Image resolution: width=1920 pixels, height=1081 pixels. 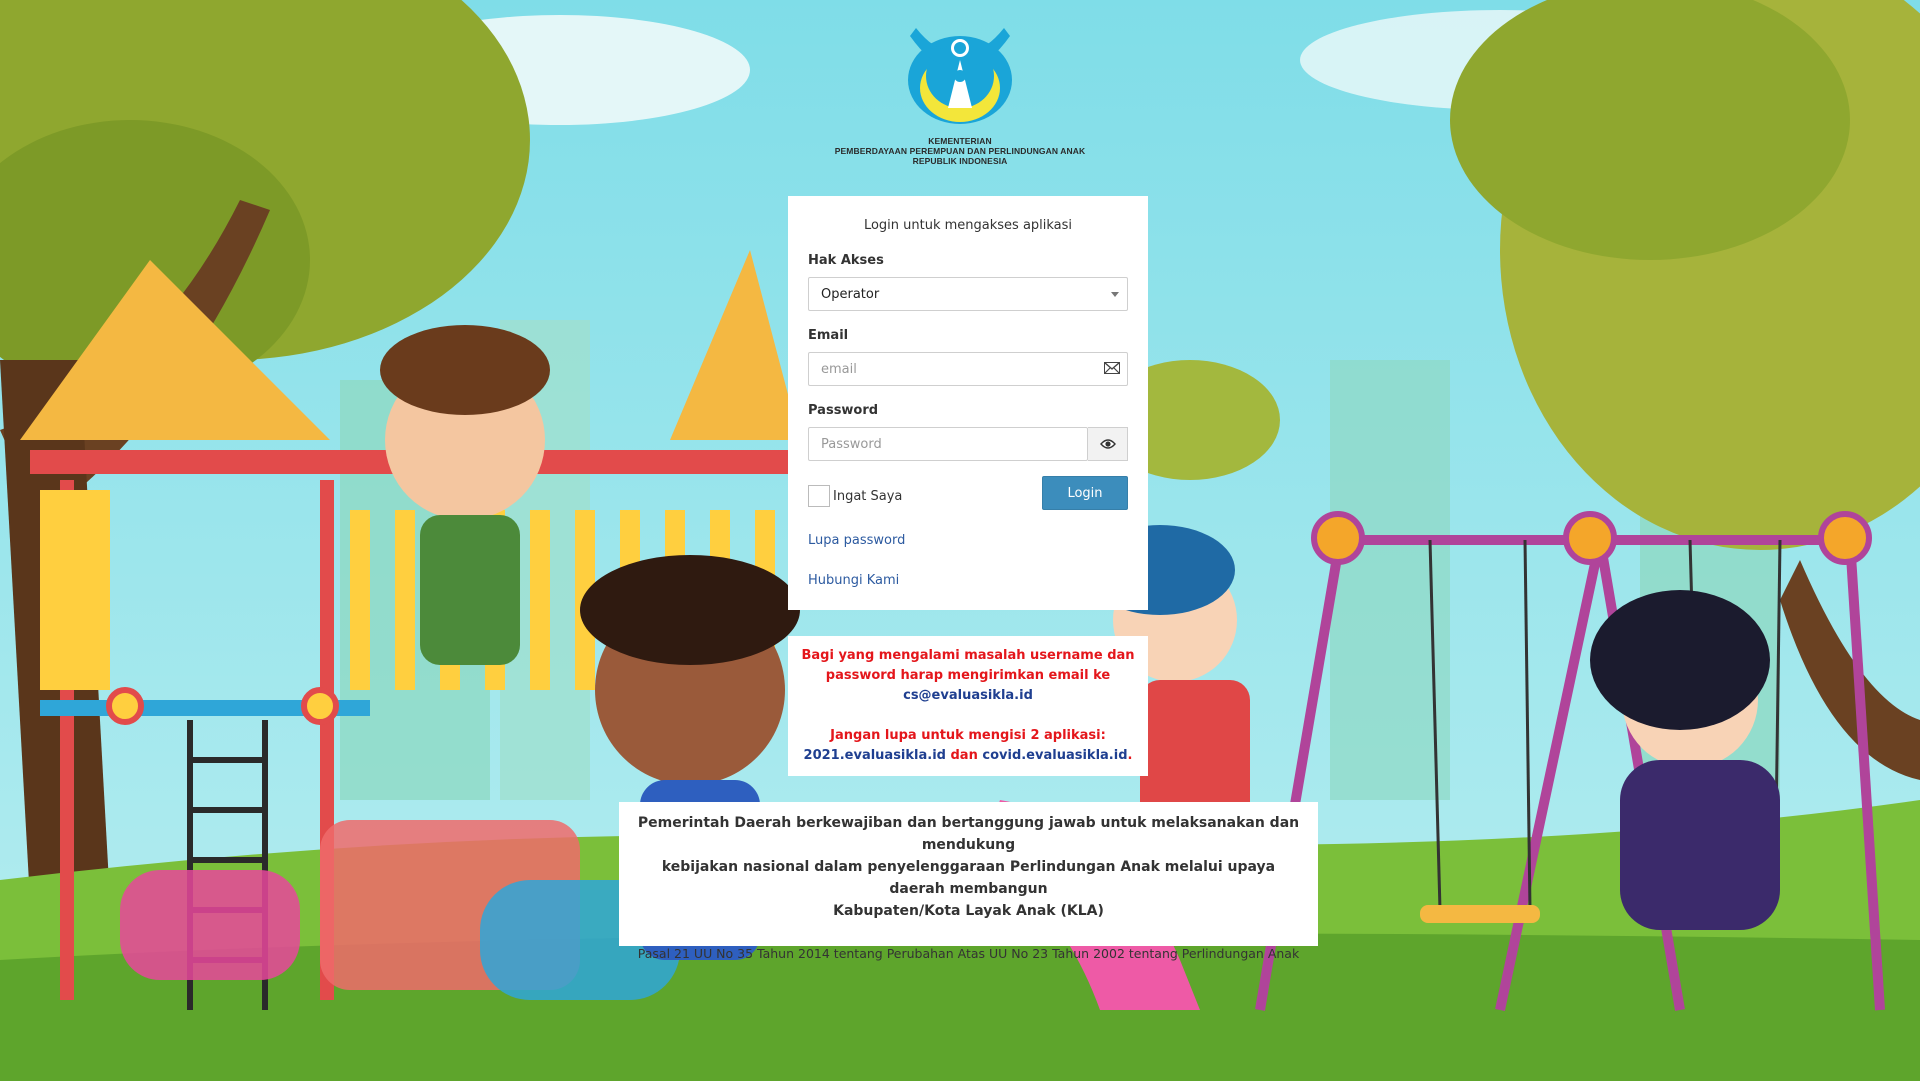 I want to click on password-field-group, so click(x=968, y=444).